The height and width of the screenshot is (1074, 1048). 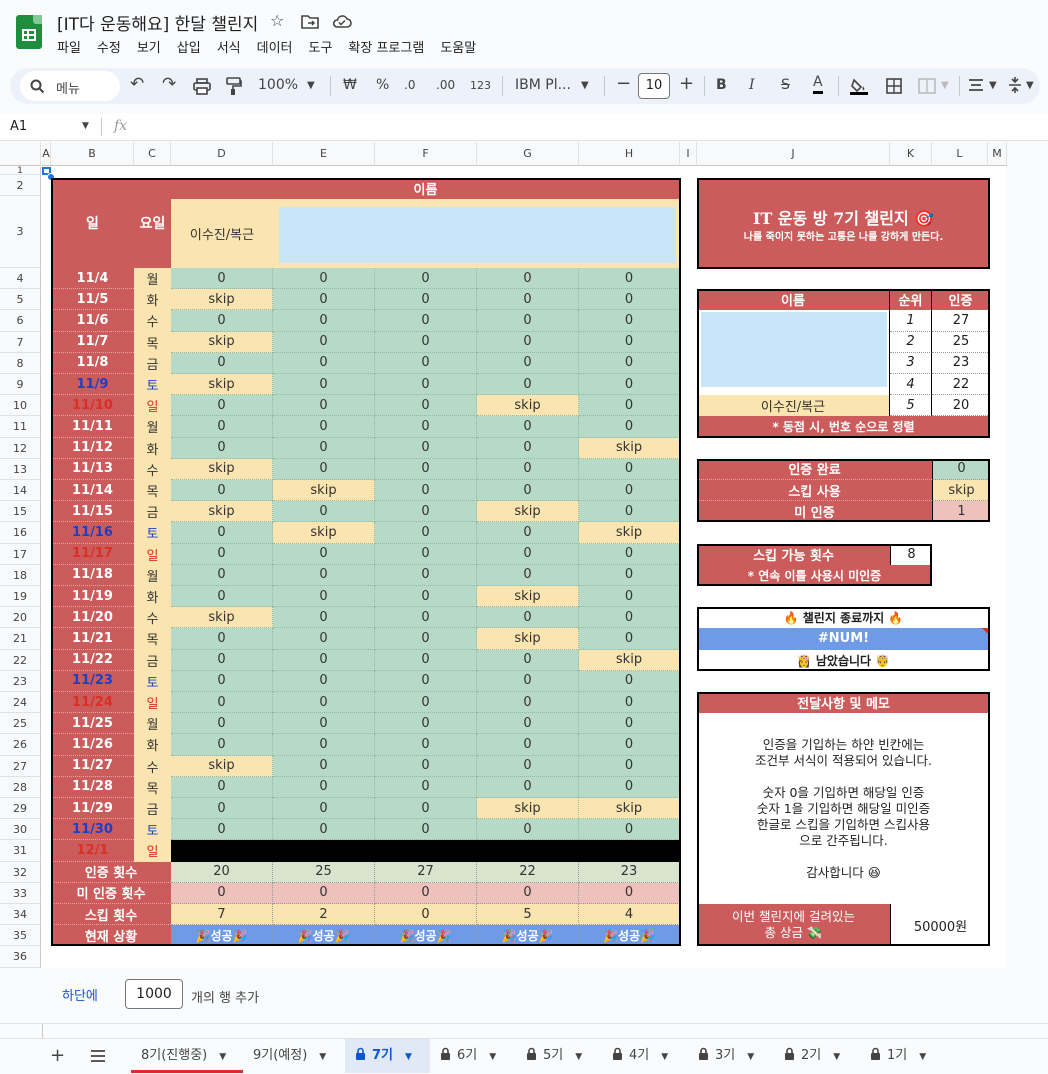 What do you see at coordinates (20, 385) in the screenshot?
I see `row-header: 9` at bounding box center [20, 385].